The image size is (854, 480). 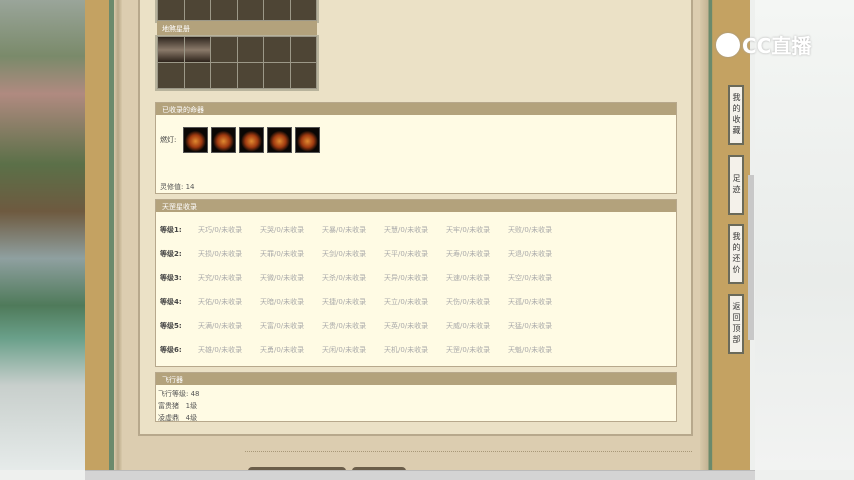 I want to click on star-entry: 天巧/0/未收录, so click(x=220, y=230).